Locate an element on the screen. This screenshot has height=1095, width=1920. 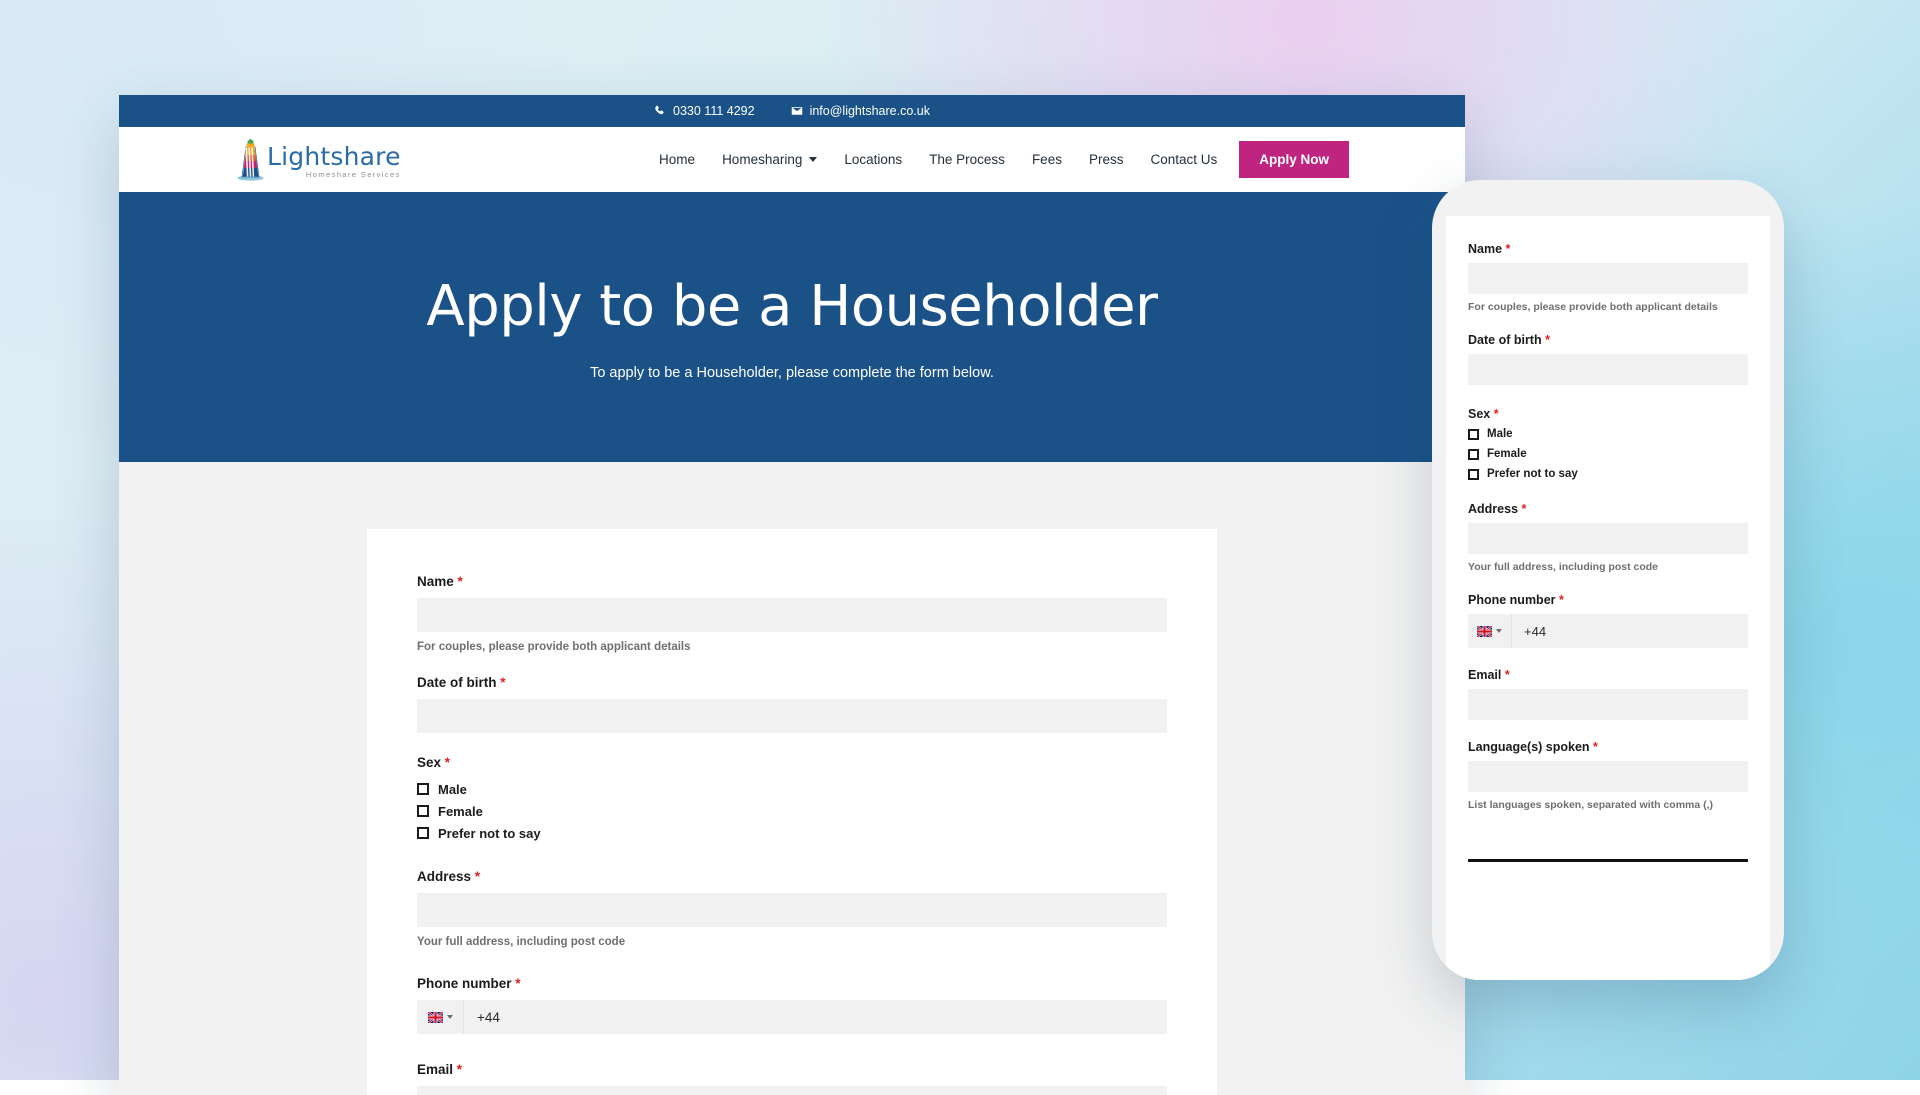
nav-item-fees: Fees is located at coordinates (1047, 159).